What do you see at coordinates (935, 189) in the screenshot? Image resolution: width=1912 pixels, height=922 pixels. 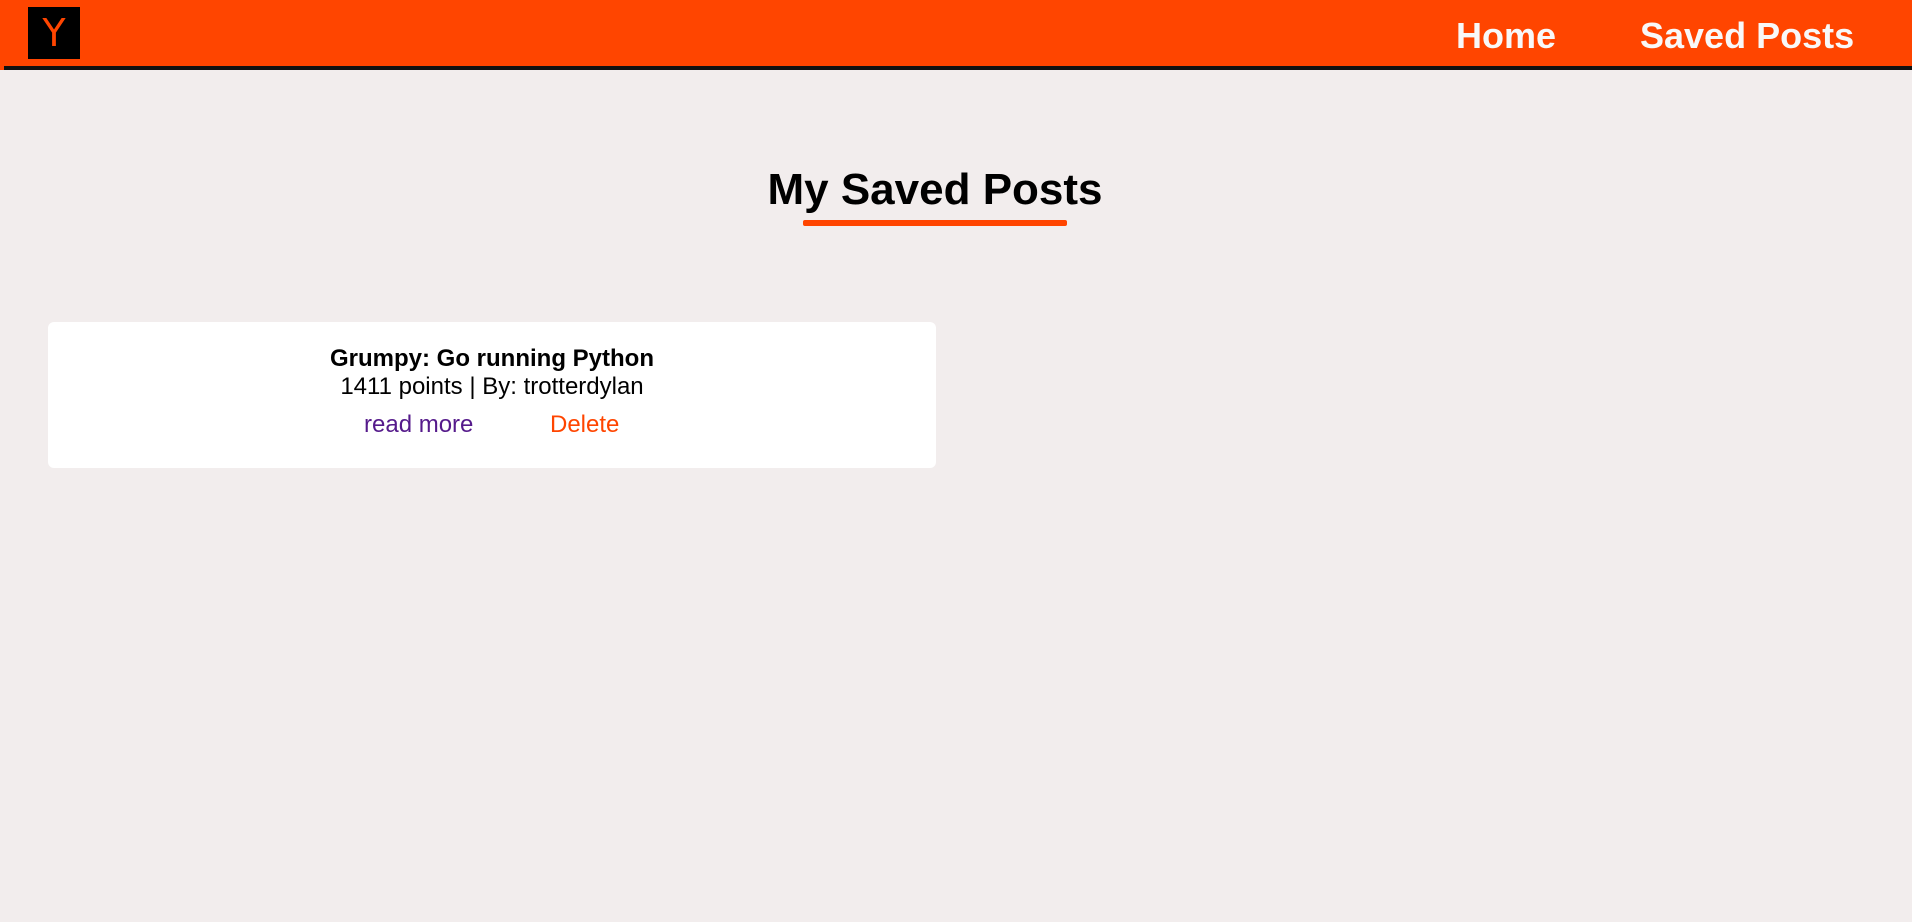 I see `page-title: My Saved Posts` at bounding box center [935, 189].